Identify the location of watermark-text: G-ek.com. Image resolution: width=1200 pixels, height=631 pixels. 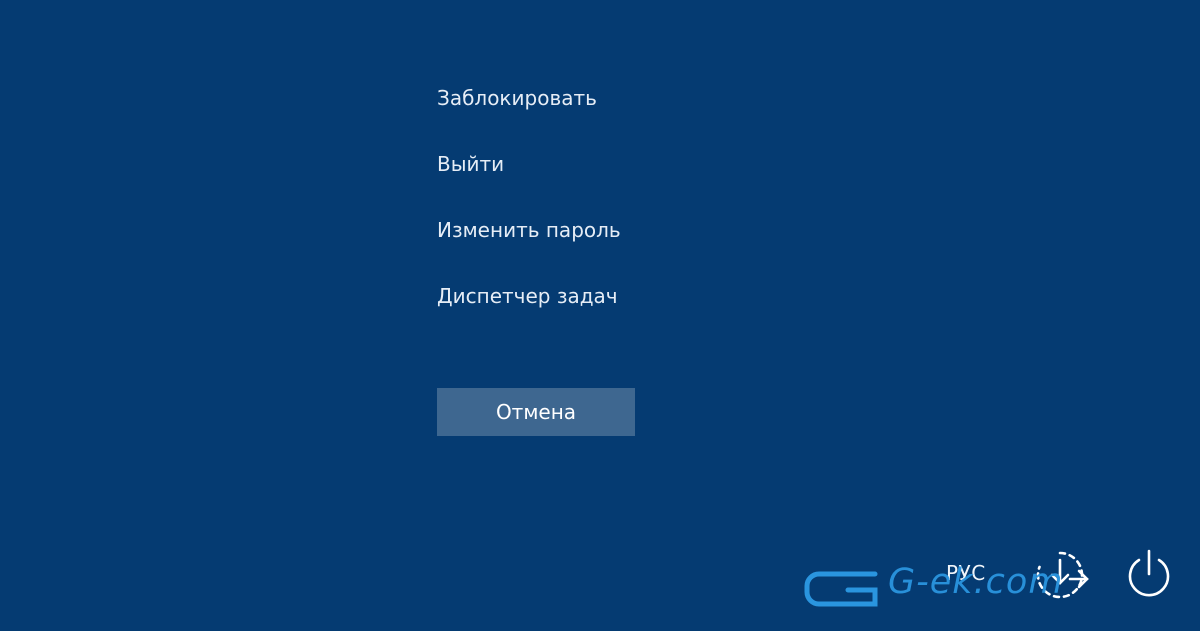
(976, 582).